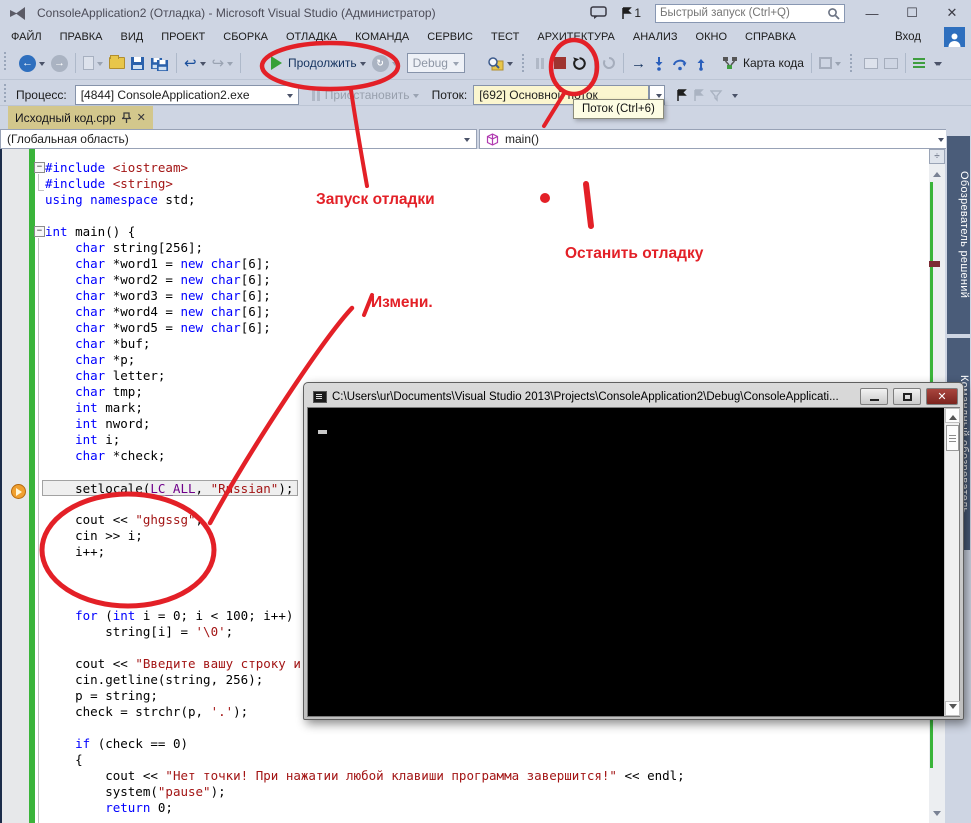 The width and height of the screenshot is (971, 823). What do you see at coordinates (954, 37) in the screenshot?
I see `user-avatar-icon` at bounding box center [954, 37].